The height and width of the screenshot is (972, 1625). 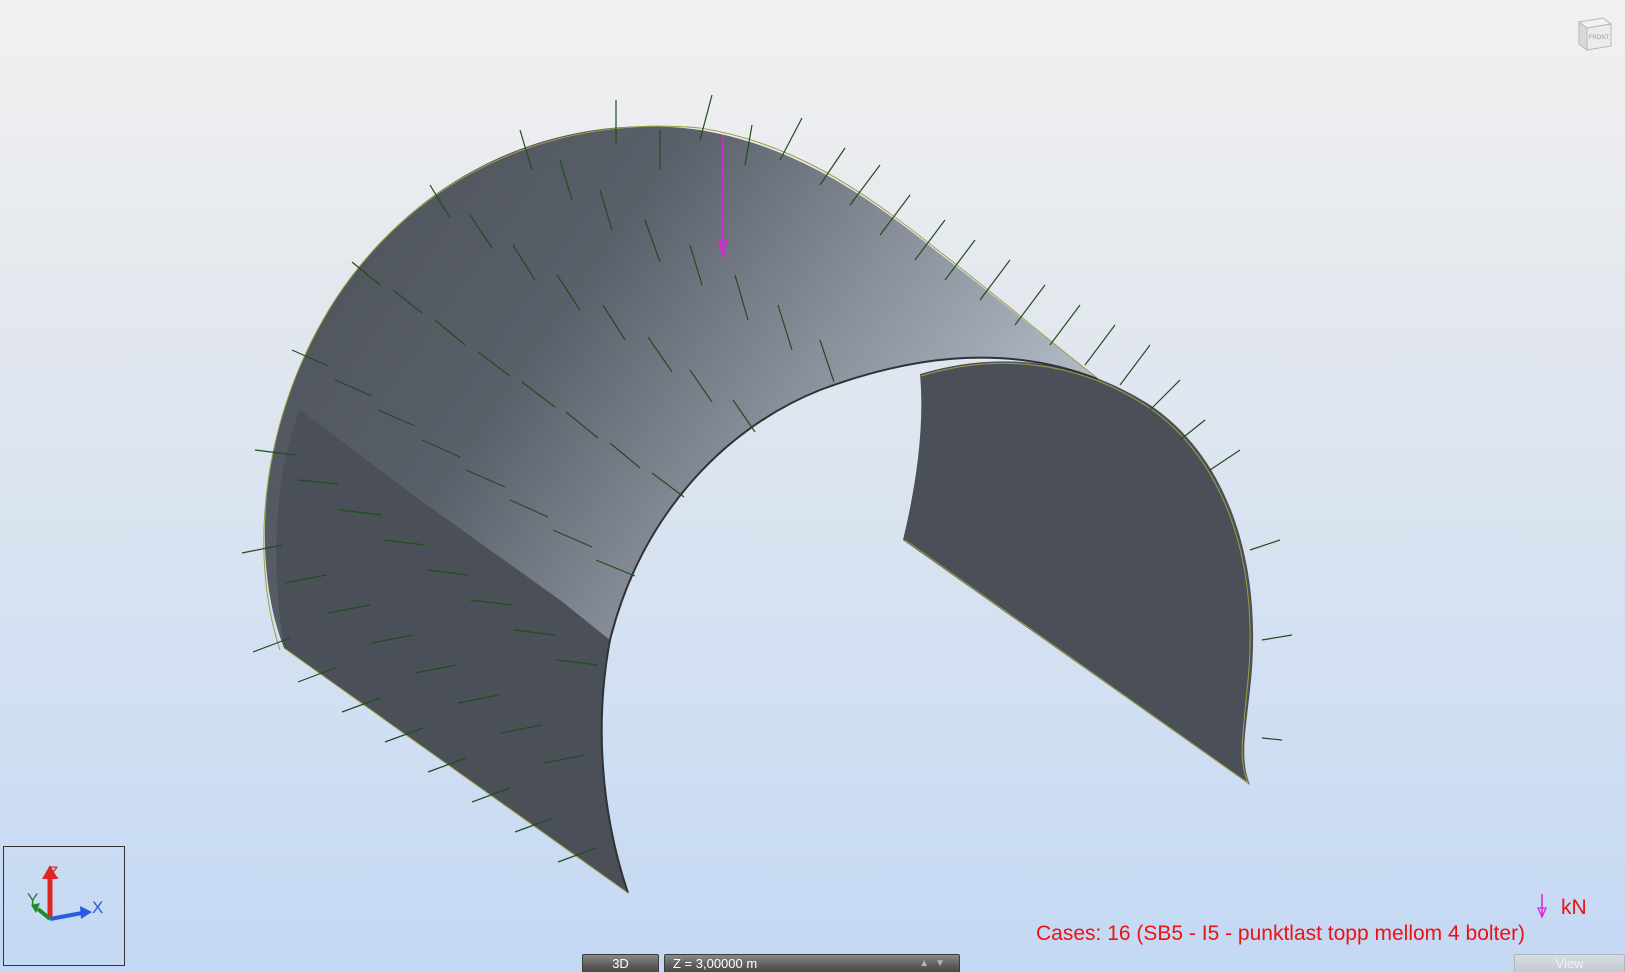 I want to click on load-unit-label: kN, so click(x=1574, y=907).